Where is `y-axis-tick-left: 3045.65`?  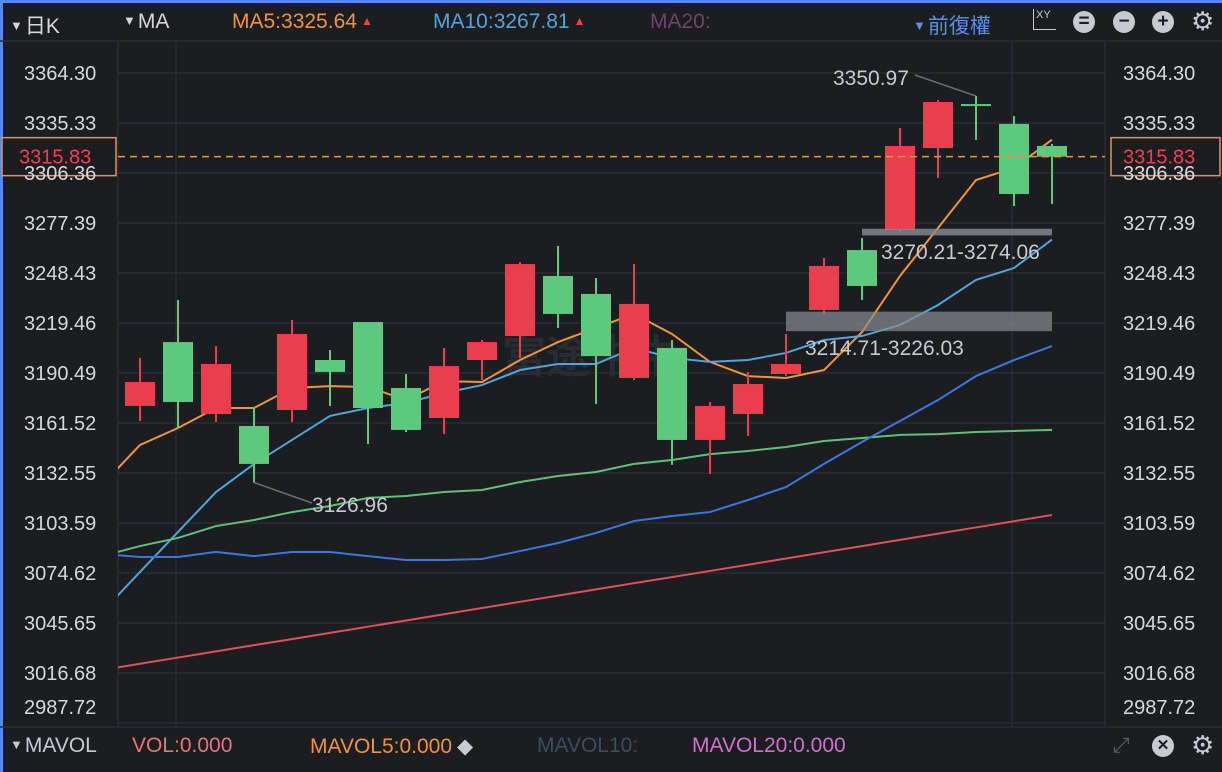 y-axis-tick-left: 3045.65 is located at coordinates (60, 624).